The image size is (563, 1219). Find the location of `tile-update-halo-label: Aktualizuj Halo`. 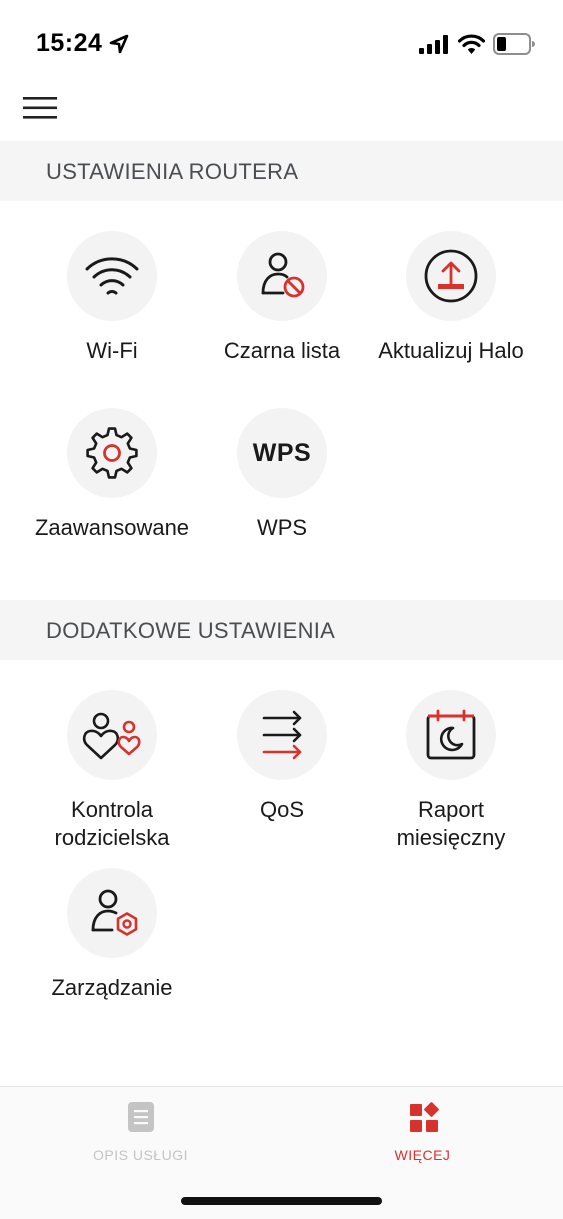

tile-update-halo-label: Aktualizuj Halo is located at coordinates (451, 350).